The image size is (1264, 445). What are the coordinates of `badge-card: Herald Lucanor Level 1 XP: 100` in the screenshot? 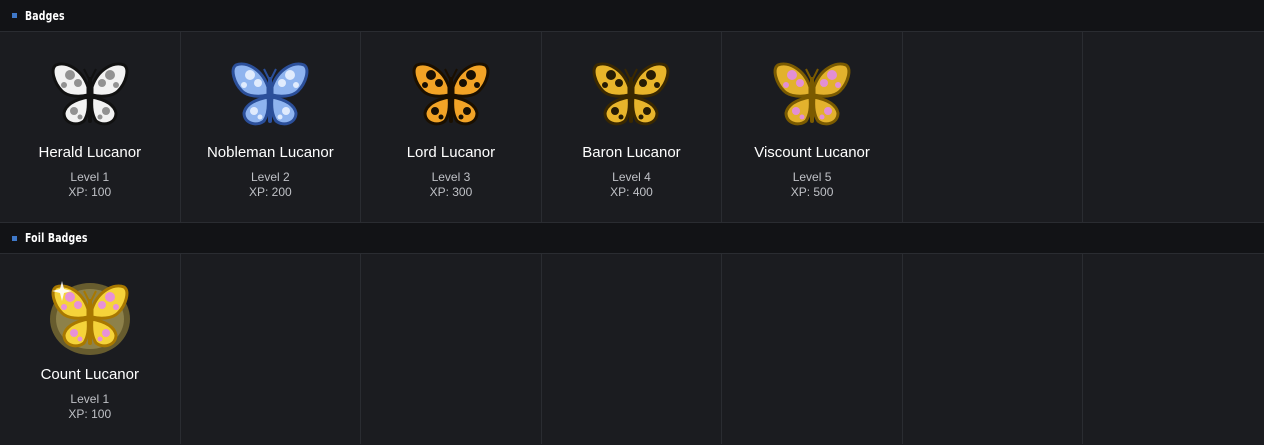 It's located at (90, 127).